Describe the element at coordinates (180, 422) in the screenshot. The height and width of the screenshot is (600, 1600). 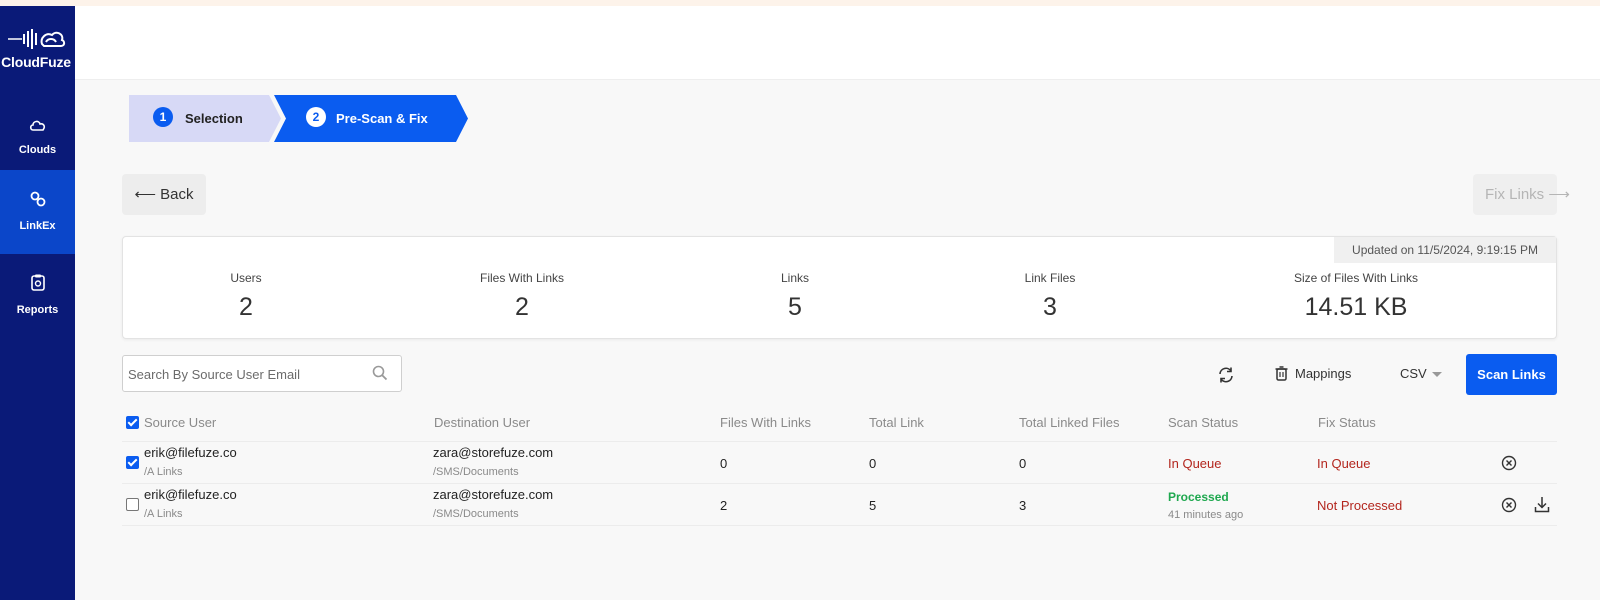
I see `column-header-source-user: Source User` at that location.